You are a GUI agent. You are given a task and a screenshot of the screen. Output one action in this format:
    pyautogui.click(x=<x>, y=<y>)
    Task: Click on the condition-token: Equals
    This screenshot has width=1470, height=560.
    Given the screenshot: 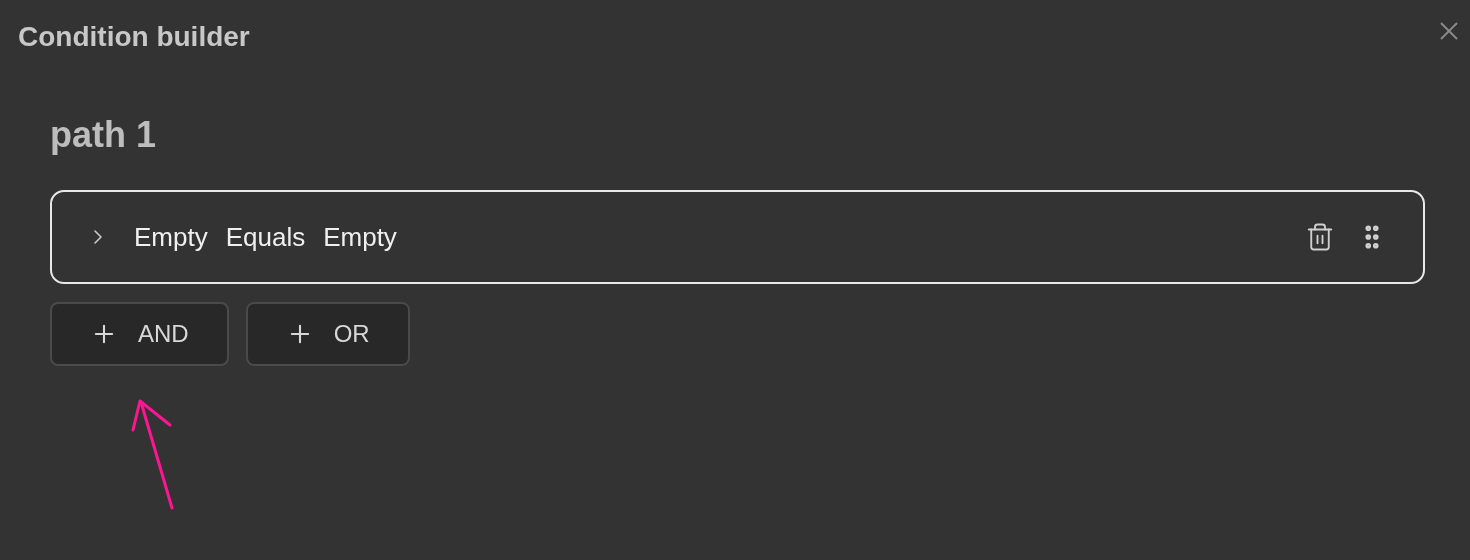 What is the action you would take?
    pyautogui.click(x=265, y=237)
    